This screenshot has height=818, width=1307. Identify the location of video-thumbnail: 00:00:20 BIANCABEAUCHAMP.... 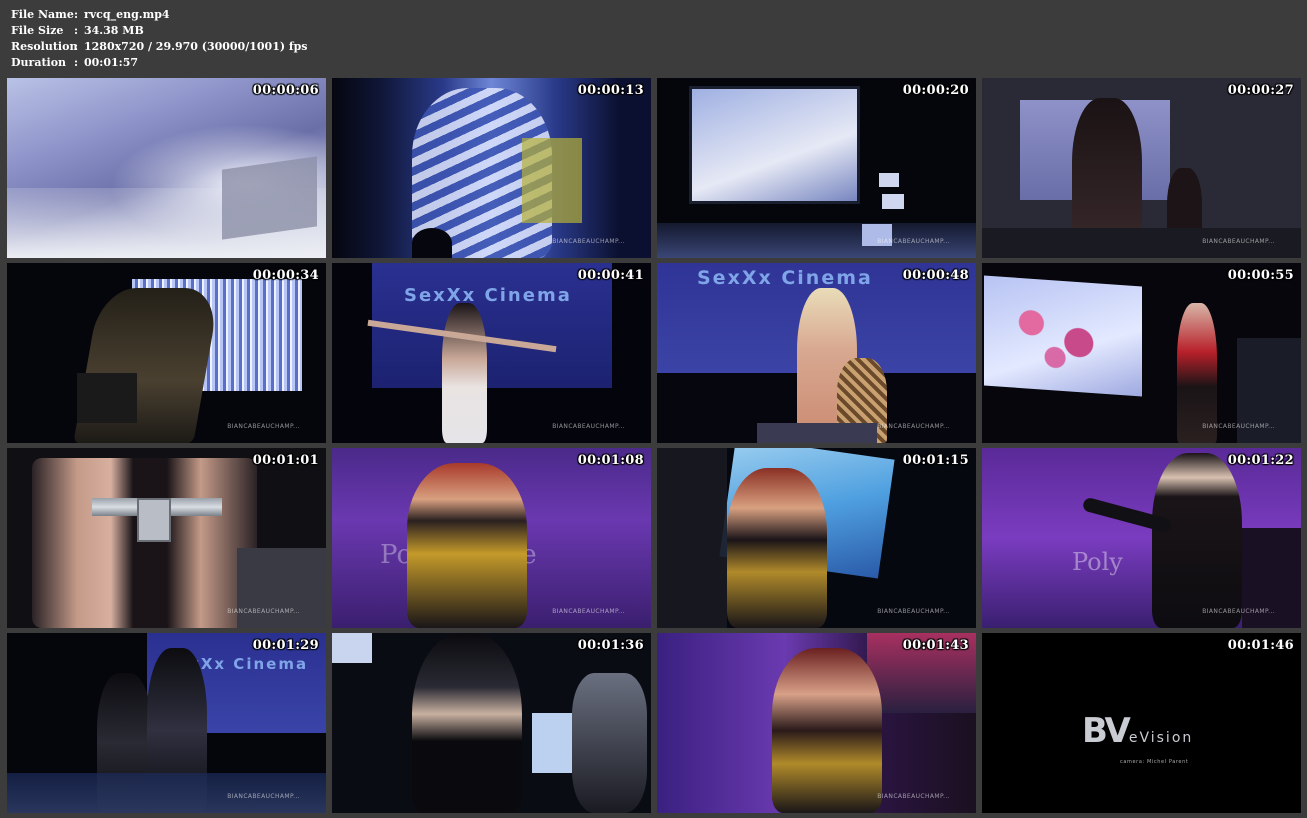
(816, 168).